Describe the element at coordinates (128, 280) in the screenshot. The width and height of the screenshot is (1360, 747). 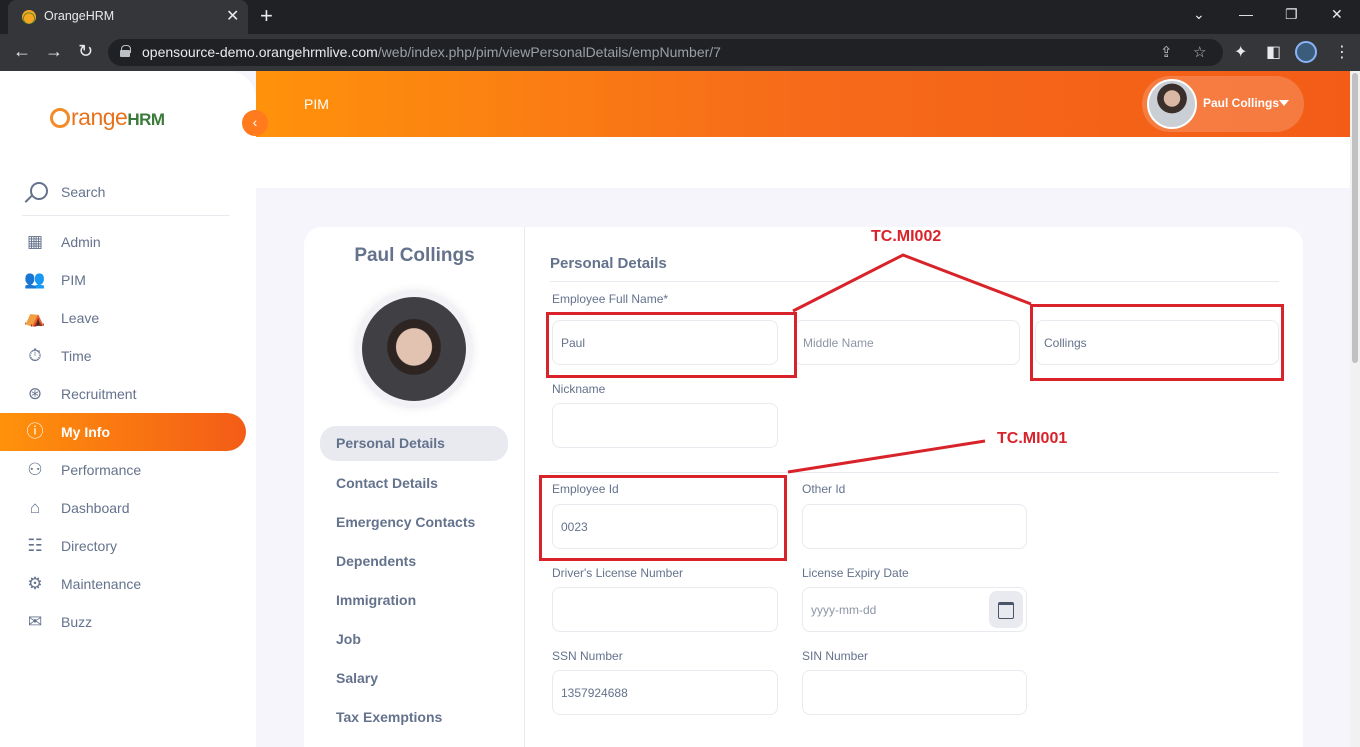
I see `sidebar-item-pim: 👥 PIM` at that location.